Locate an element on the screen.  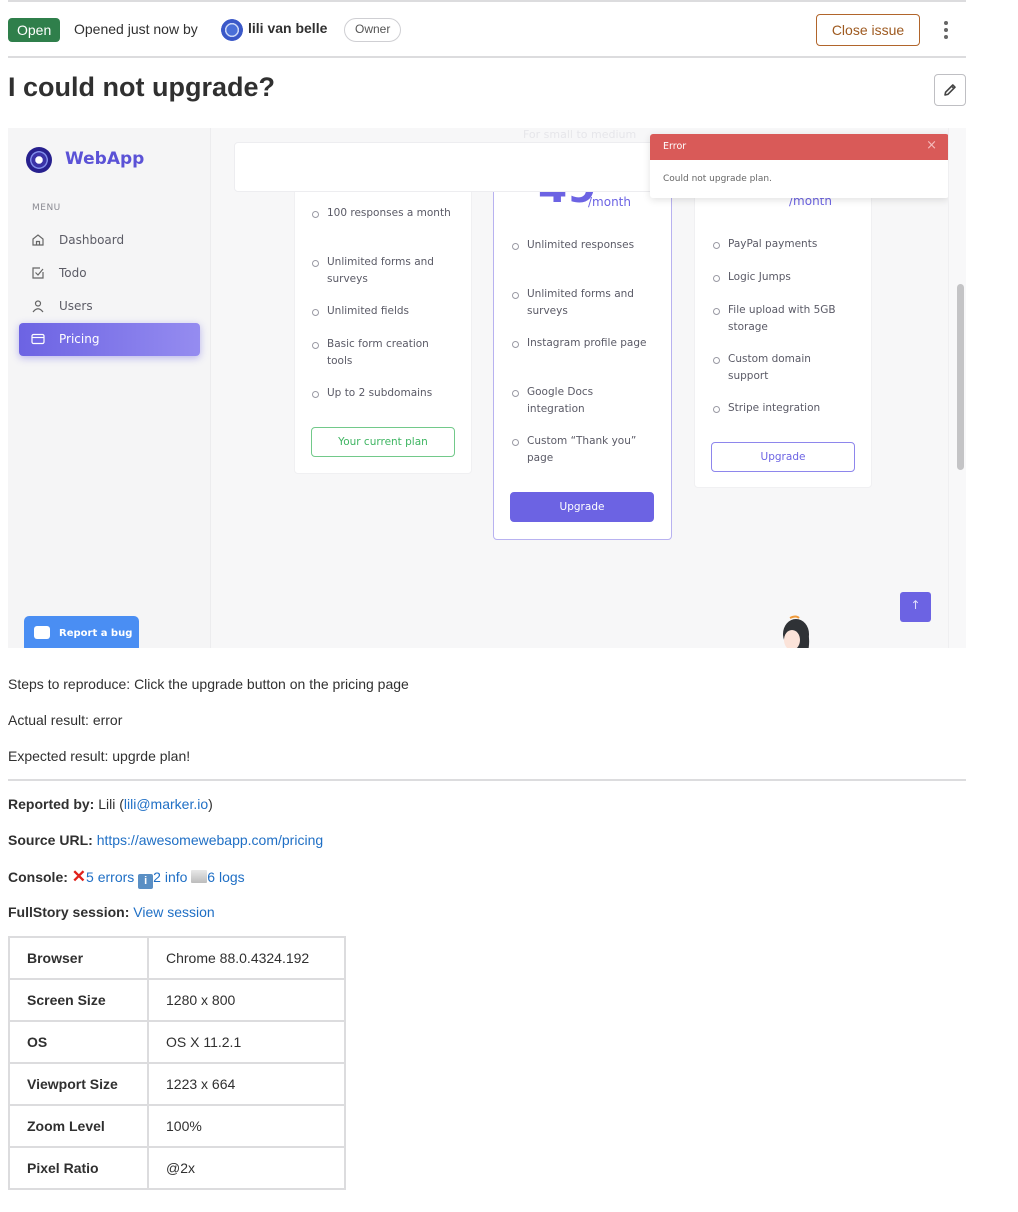
table-row: Pixel Ratio @2x is located at coordinates (177, 1168).